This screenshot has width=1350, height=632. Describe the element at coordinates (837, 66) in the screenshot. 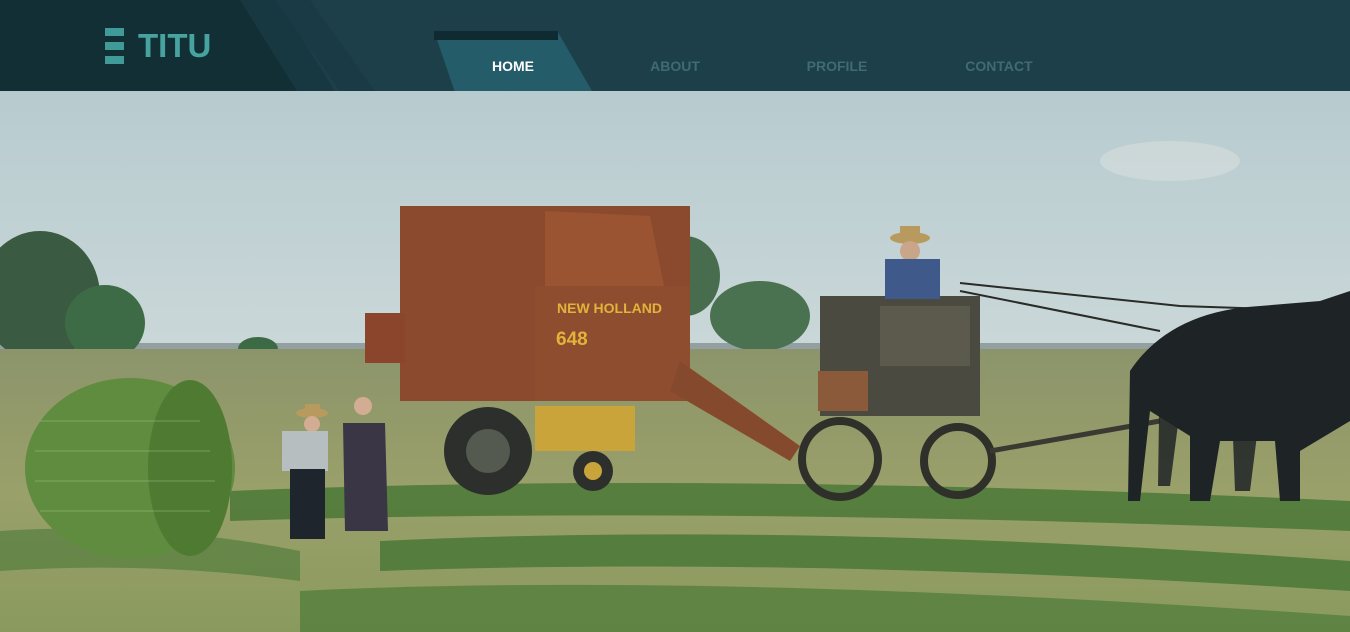

I see `nav-profile: PROFILE` at that location.